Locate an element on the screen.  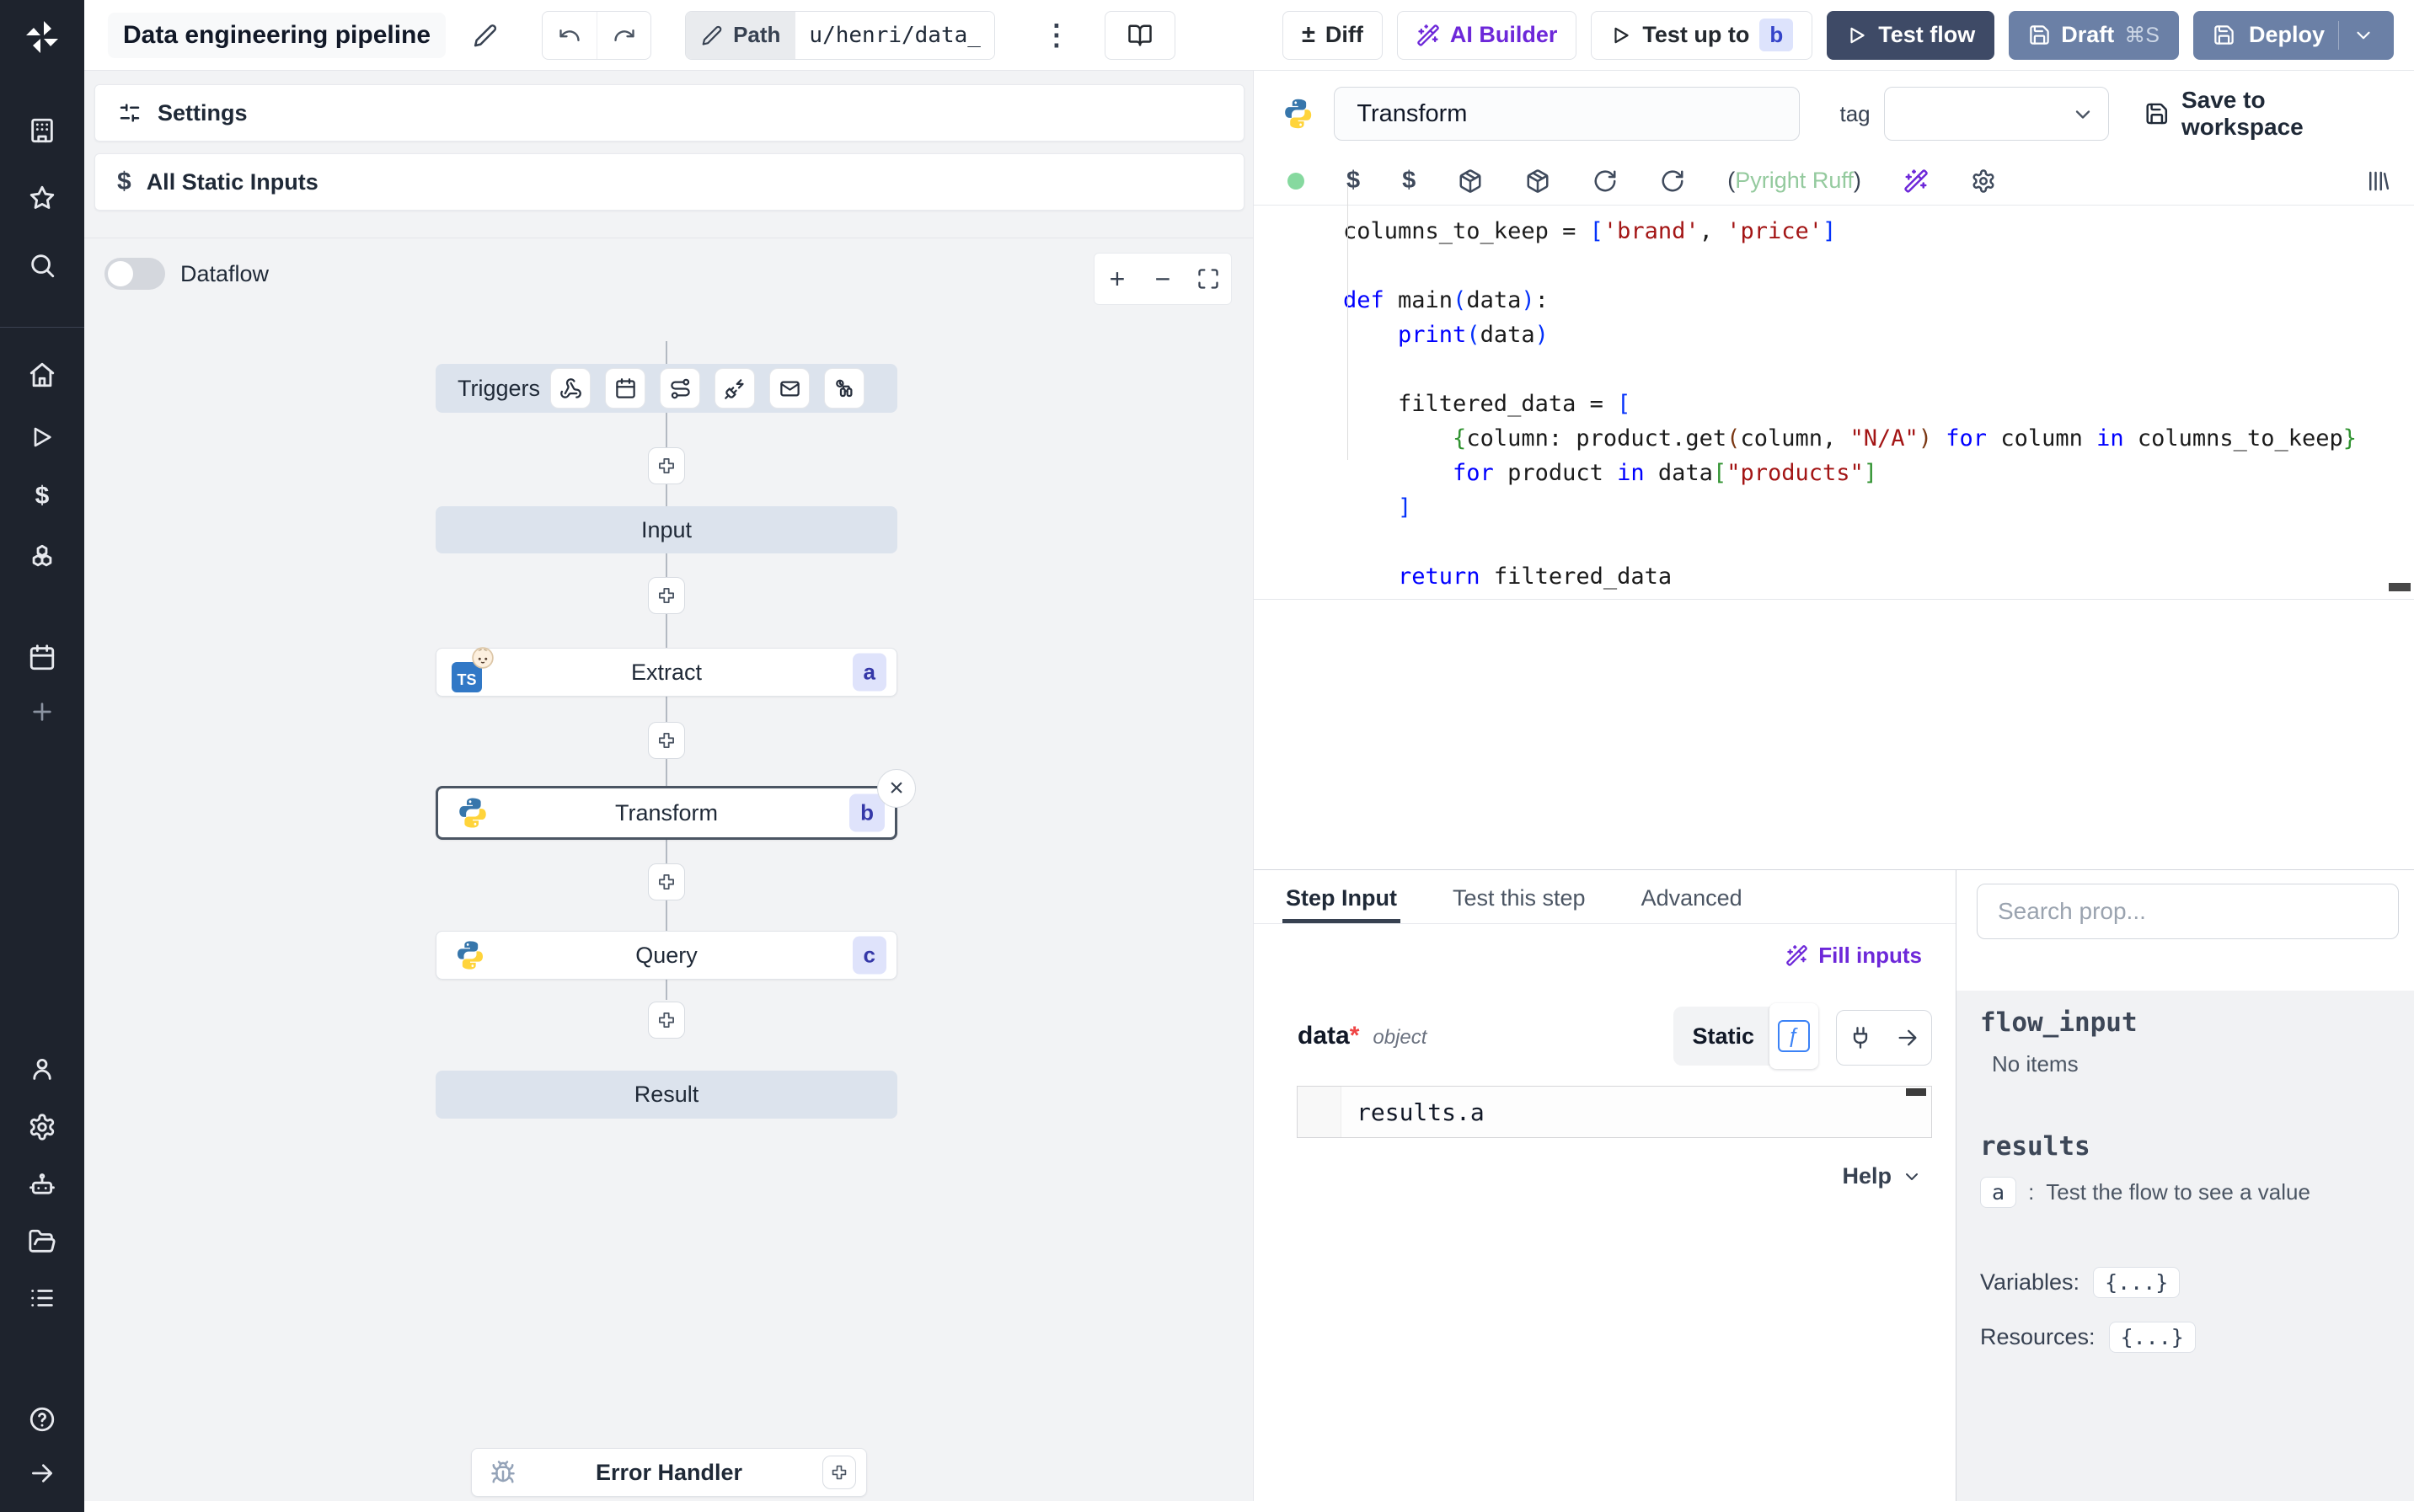
result-item: a : Test the flow to see a value is located at coordinates (2197, 1192).